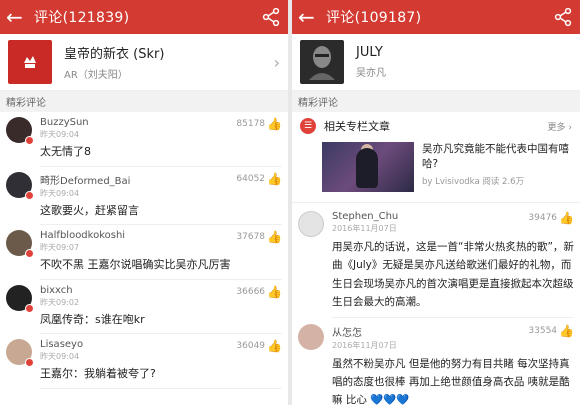 The width and height of the screenshot is (580, 405). Describe the element at coordinates (543, 330) in the screenshot. I see `like-count: 33554` at that location.